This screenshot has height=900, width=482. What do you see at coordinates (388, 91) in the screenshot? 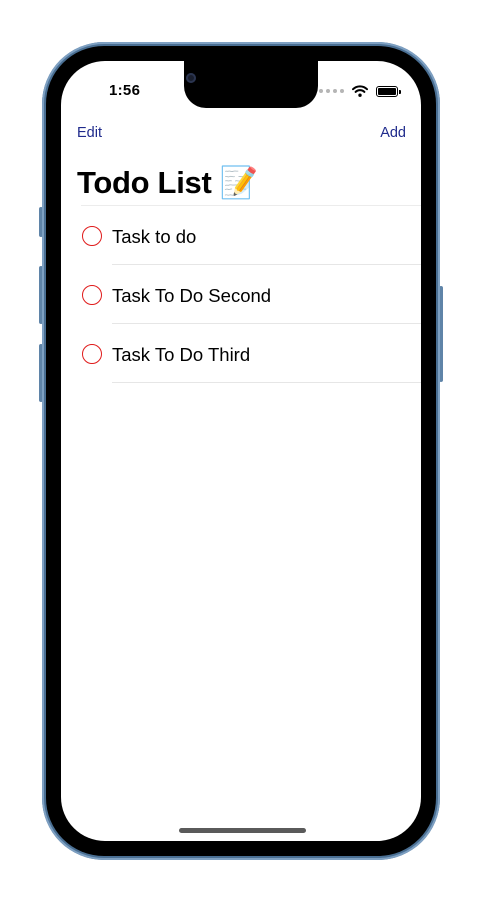
I see `battery-icon` at bounding box center [388, 91].